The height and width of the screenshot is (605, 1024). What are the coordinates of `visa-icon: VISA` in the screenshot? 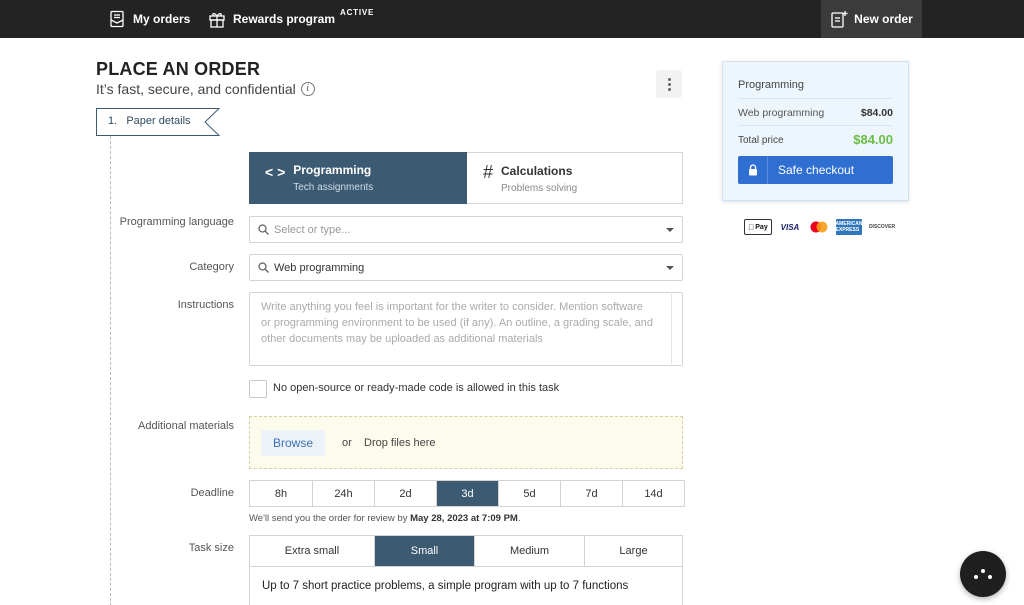 It's located at (790, 227).